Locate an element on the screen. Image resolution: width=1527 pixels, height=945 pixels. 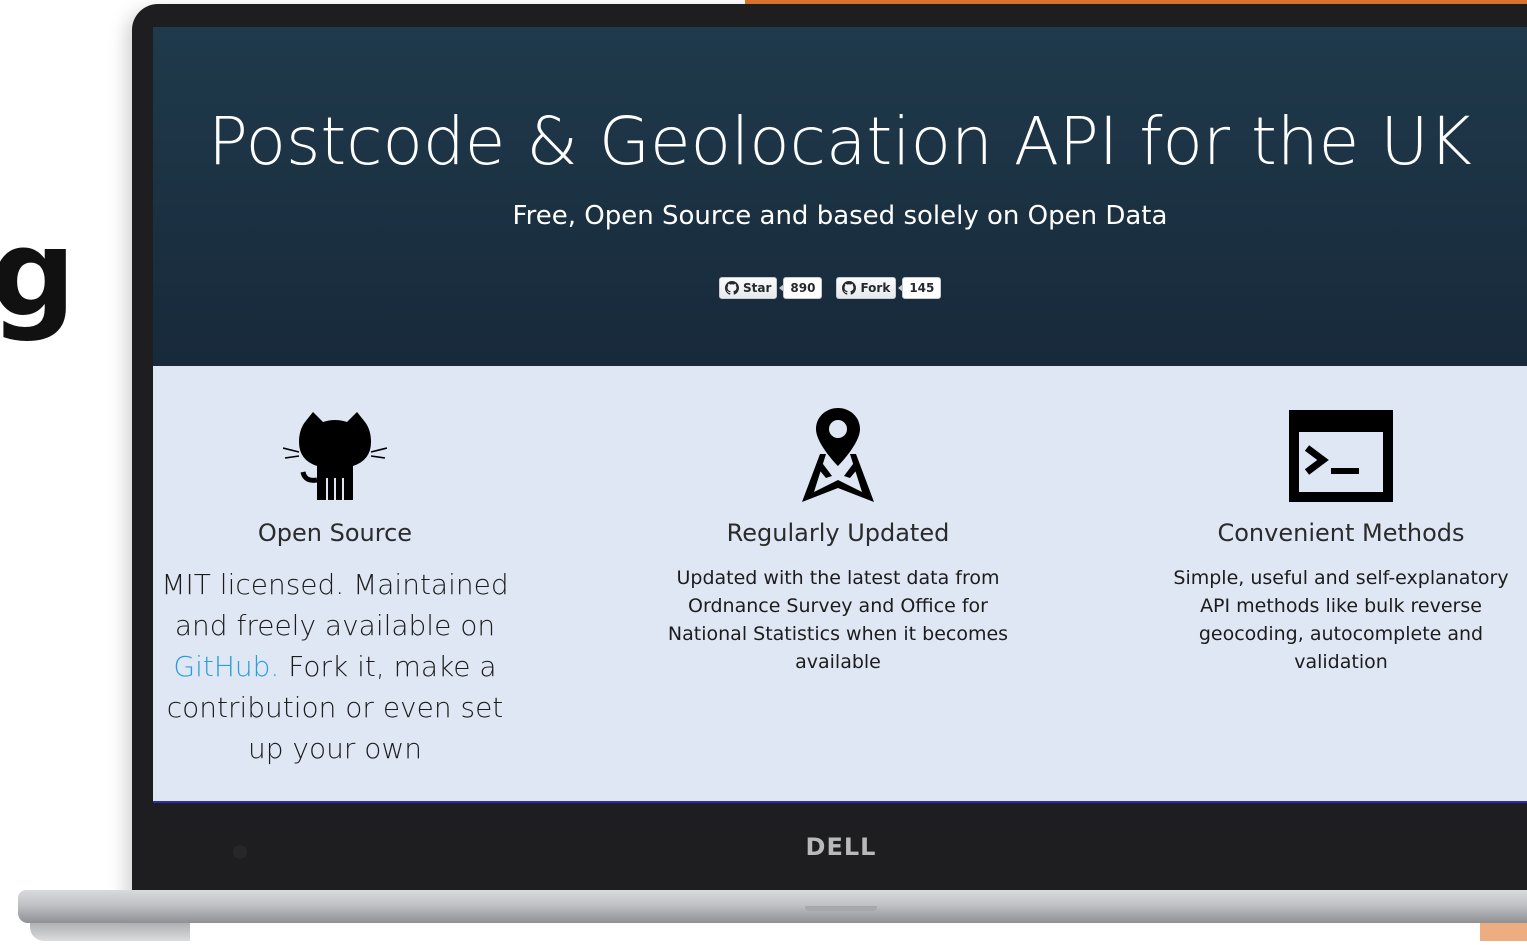
fork-count: 145 is located at coordinates (920, 288).